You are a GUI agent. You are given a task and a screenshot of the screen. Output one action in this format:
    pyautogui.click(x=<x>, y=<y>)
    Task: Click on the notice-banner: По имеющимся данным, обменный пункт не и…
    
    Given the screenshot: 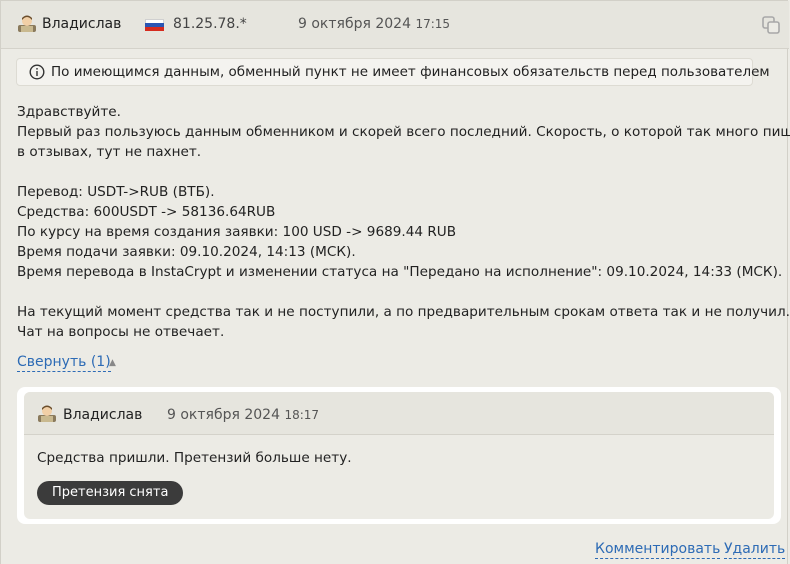 What is the action you would take?
    pyautogui.click(x=393, y=72)
    